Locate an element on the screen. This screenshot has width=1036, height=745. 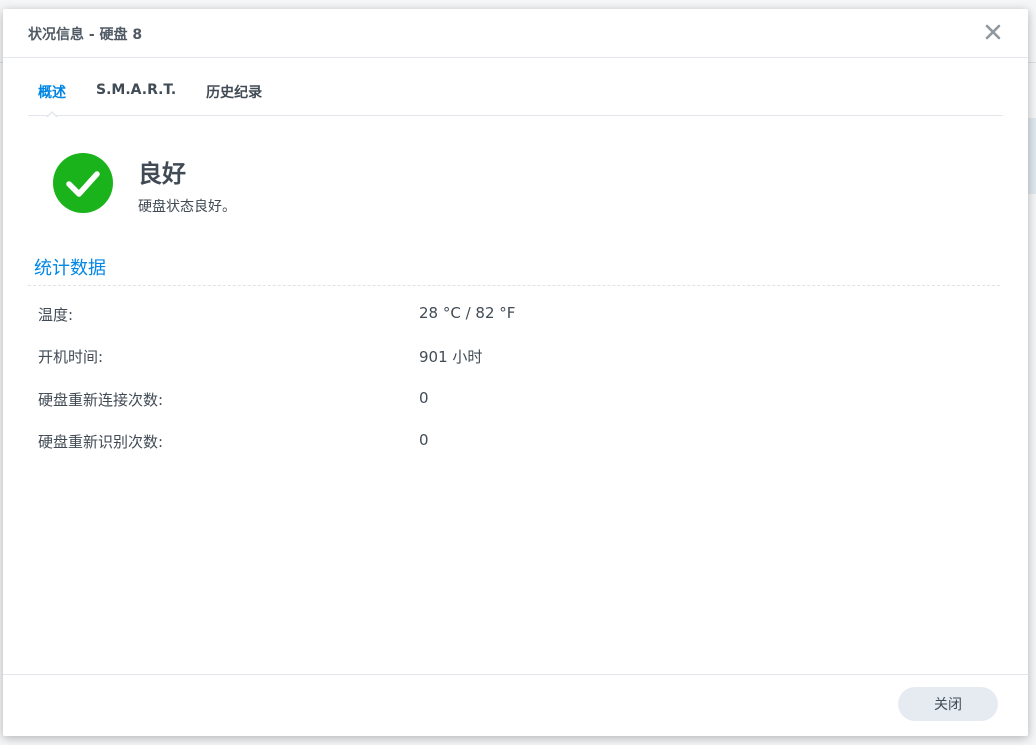
stat-row-temperature: 温度: 28 °C / 82 °F is located at coordinates (518, 315).